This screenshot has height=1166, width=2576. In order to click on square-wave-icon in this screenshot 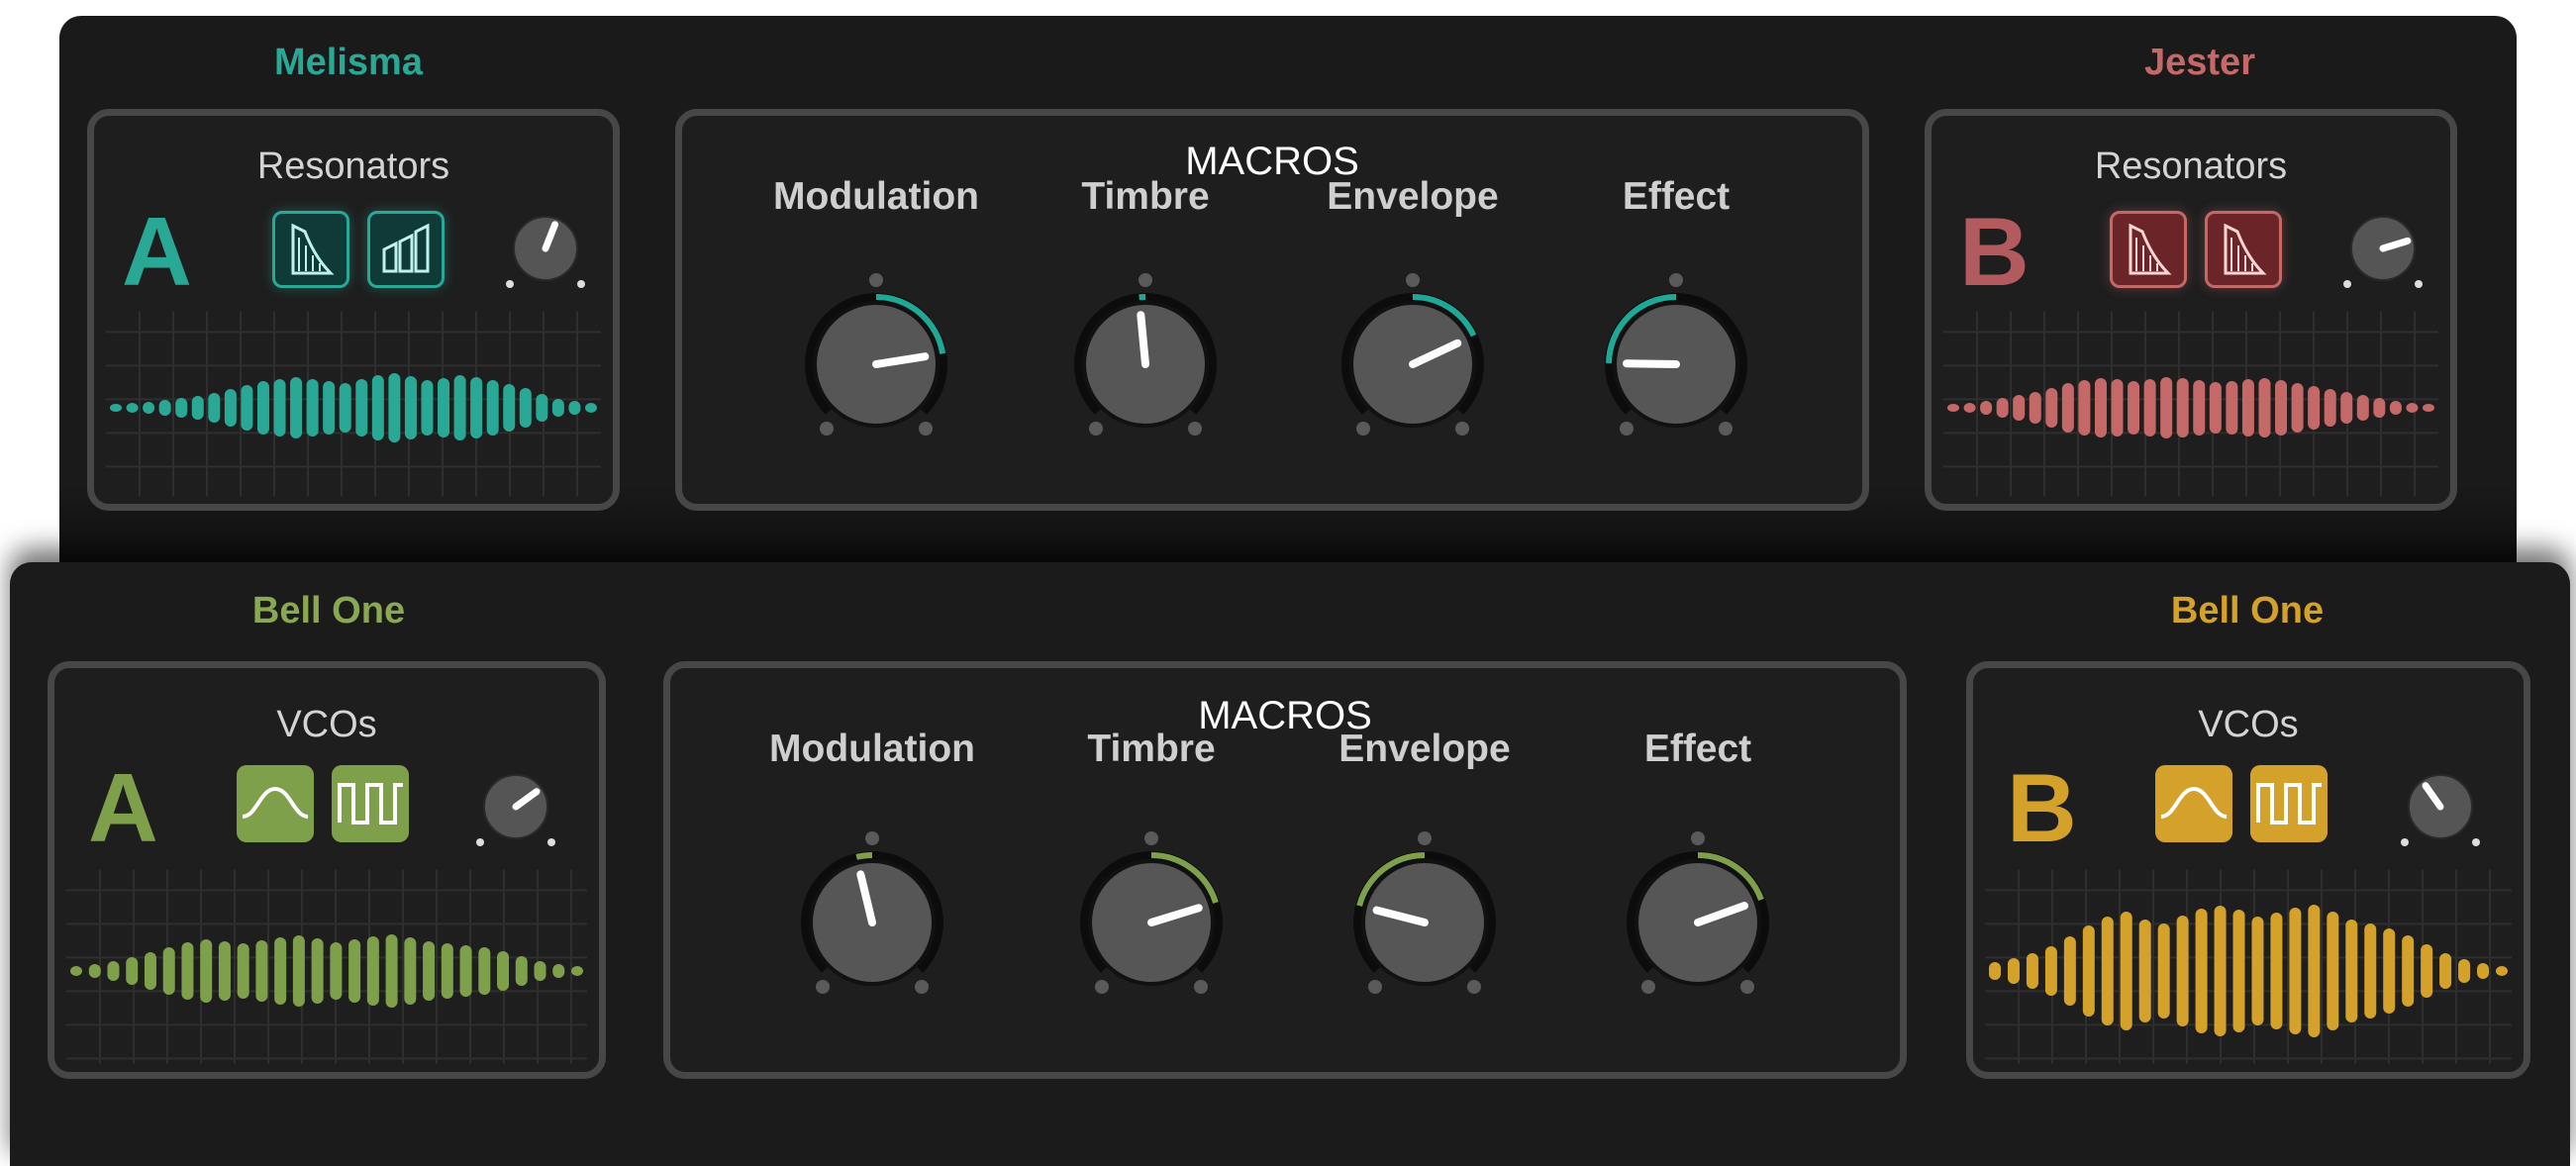, I will do `click(2289, 804)`.